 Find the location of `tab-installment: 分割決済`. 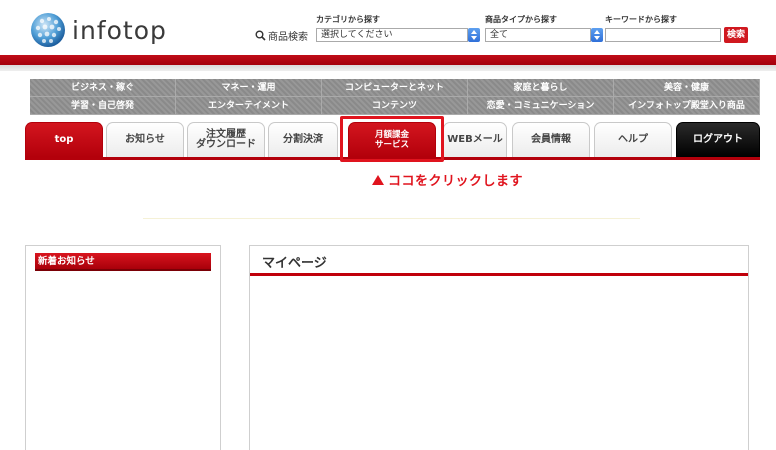

tab-installment: 分割決済 is located at coordinates (303, 139).